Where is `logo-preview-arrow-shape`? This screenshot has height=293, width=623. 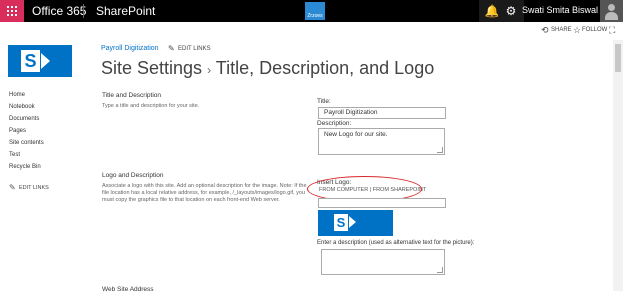
logo-preview-arrow-shape is located at coordinates (352, 222).